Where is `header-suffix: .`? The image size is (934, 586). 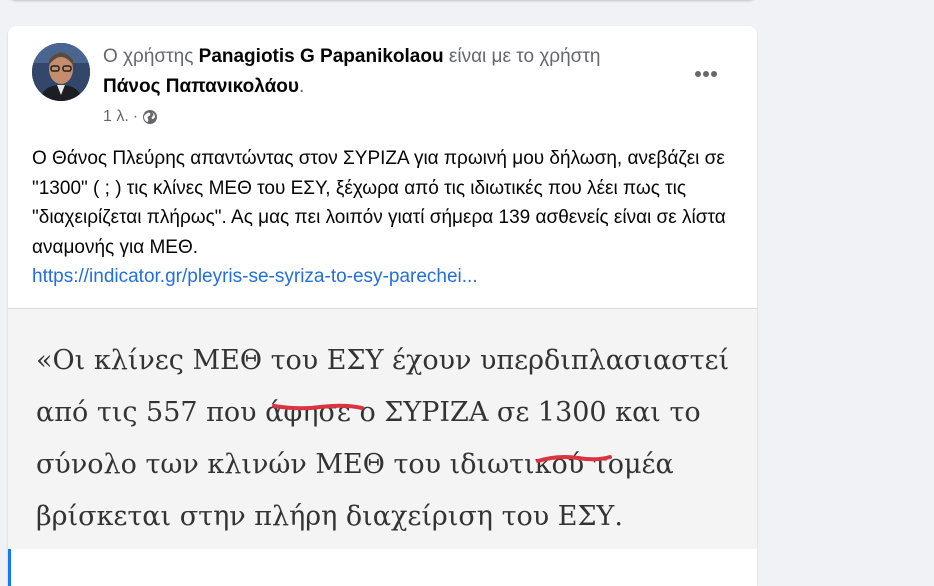 header-suffix: . is located at coordinates (301, 86).